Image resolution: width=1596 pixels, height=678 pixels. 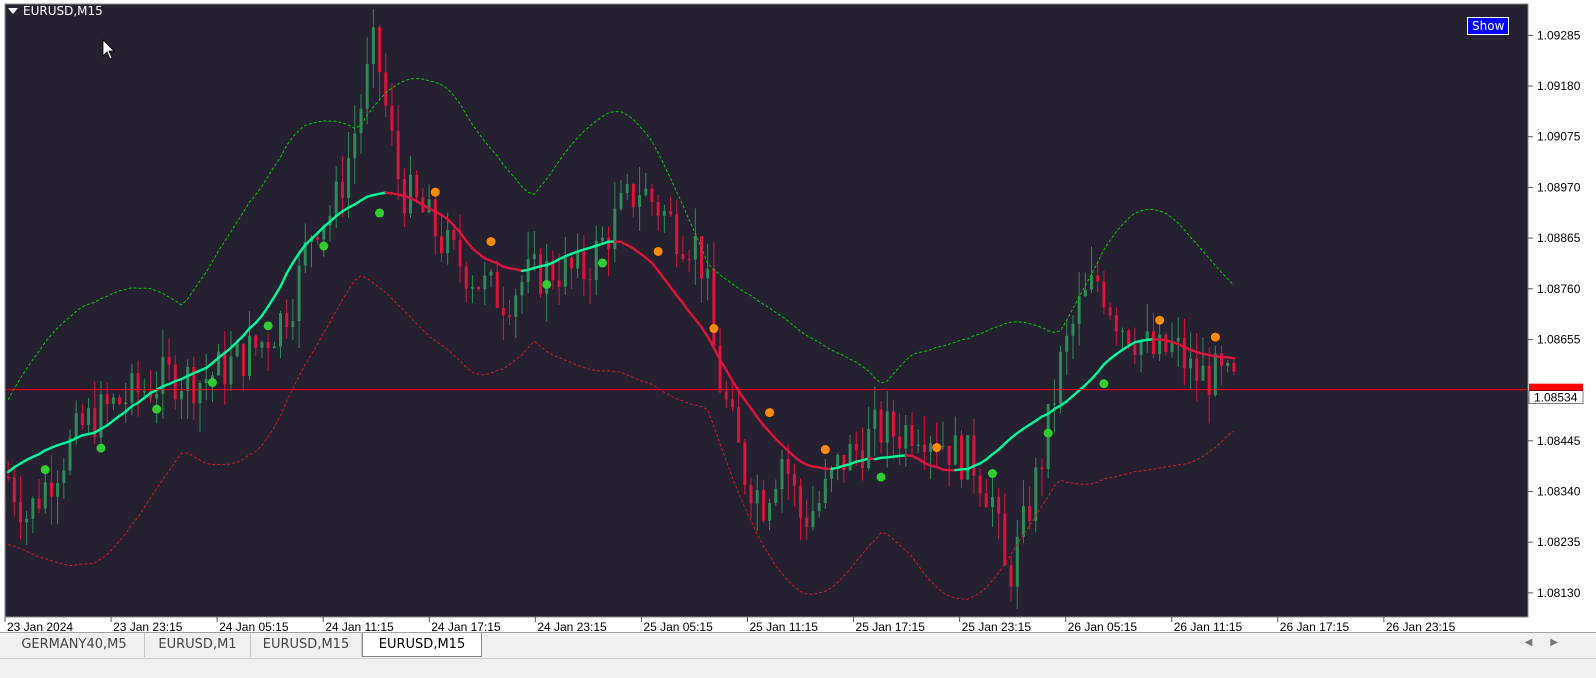 I want to click on symbol-dropdown: EURUSD,M15, so click(x=55, y=11).